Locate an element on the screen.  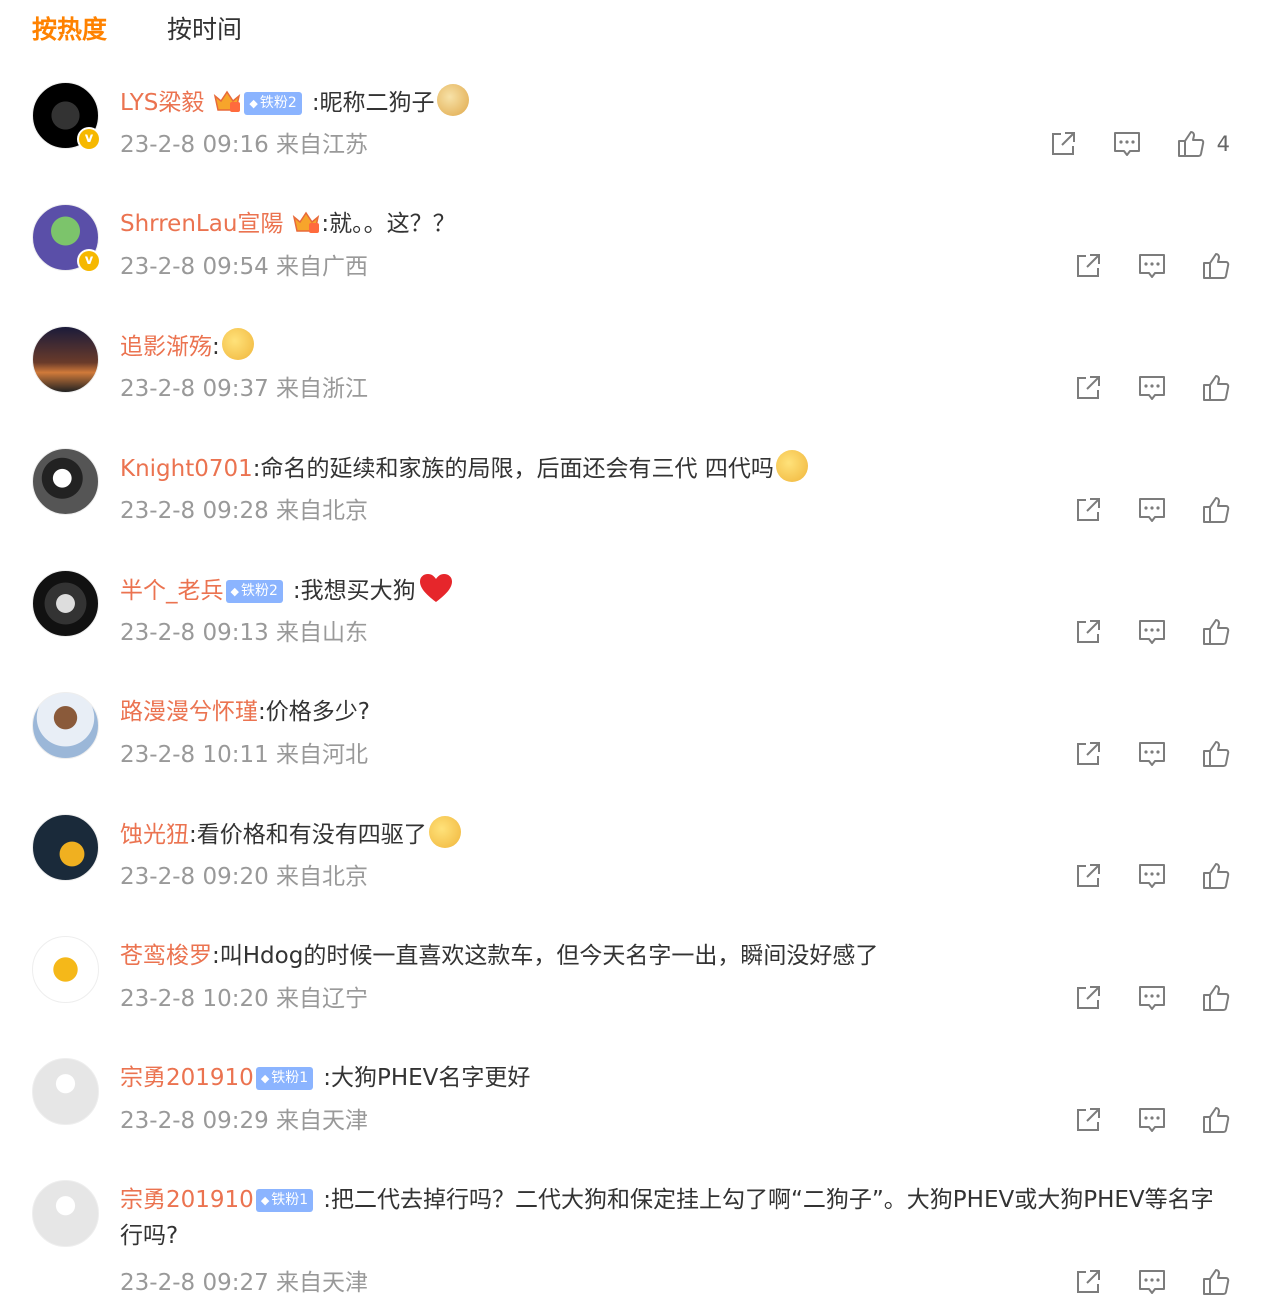
comment-text: 半个_老兵 ◆ 铁粉2:我想买大狗 is located at coordinates (675, 590).